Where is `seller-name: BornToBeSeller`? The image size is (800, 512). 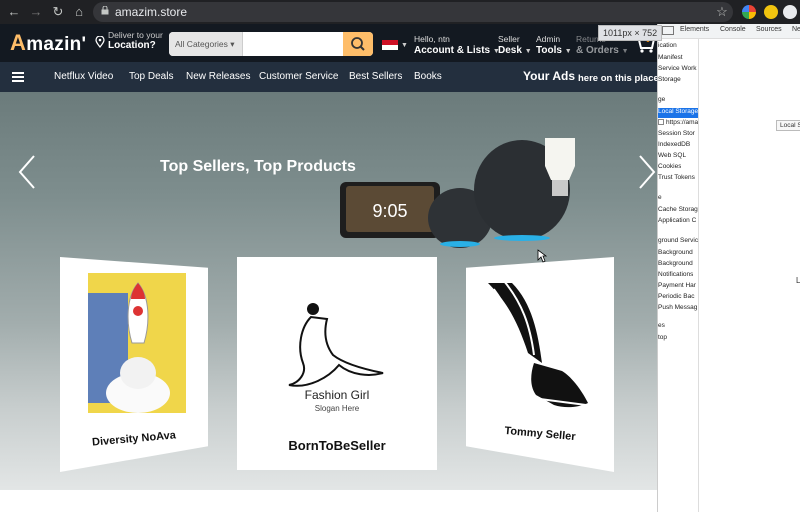 seller-name: BornToBeSeller is located at coordinates (337, 445).